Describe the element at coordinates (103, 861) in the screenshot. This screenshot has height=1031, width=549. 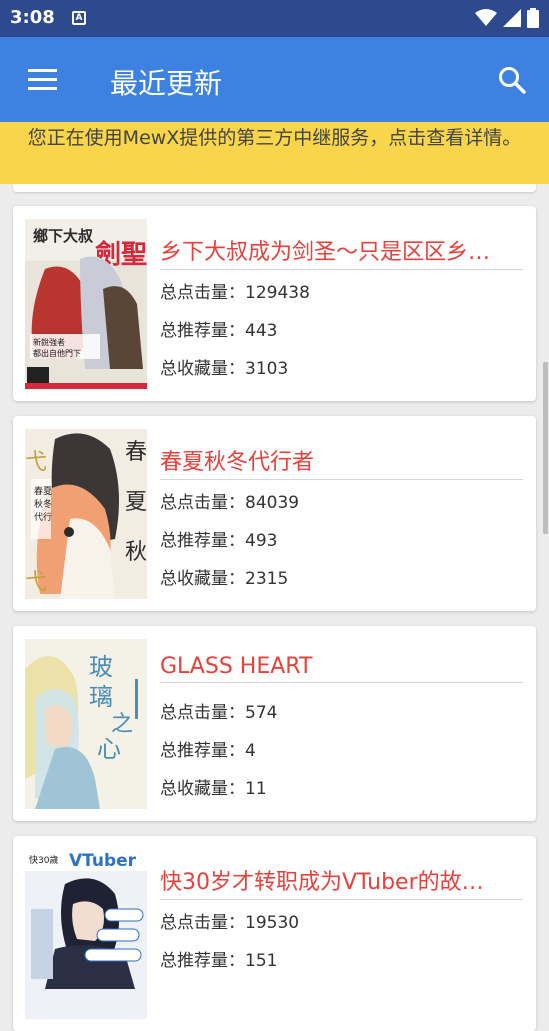
I see `svg-text: VTuber` at that location.